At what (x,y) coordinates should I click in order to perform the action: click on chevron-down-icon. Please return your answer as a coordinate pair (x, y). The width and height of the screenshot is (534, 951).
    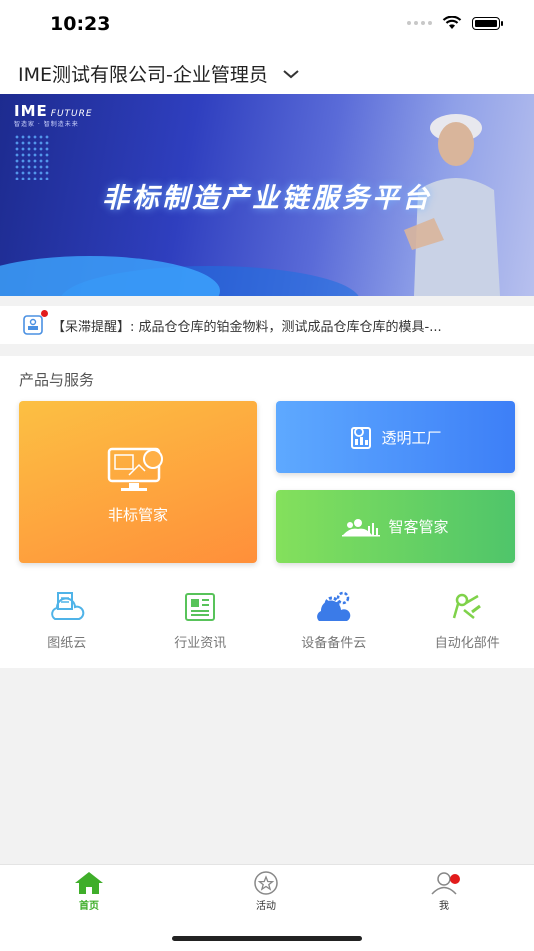
    Looking at the image, I should click on (291, 74).